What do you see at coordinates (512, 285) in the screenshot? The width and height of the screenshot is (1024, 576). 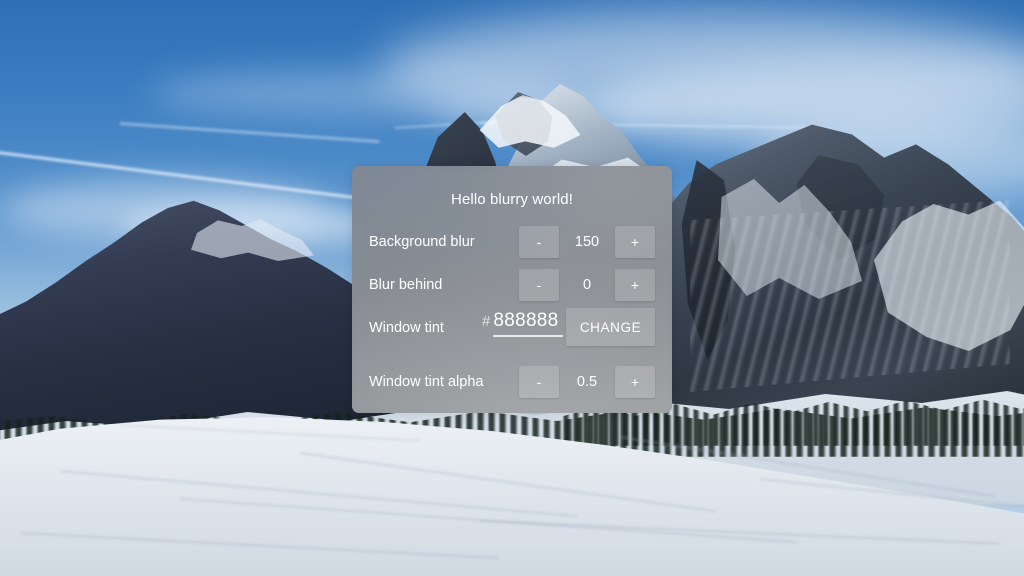 I see `row-blur-behind: Blur behind - 0 +` at bounding box center [512, 285].